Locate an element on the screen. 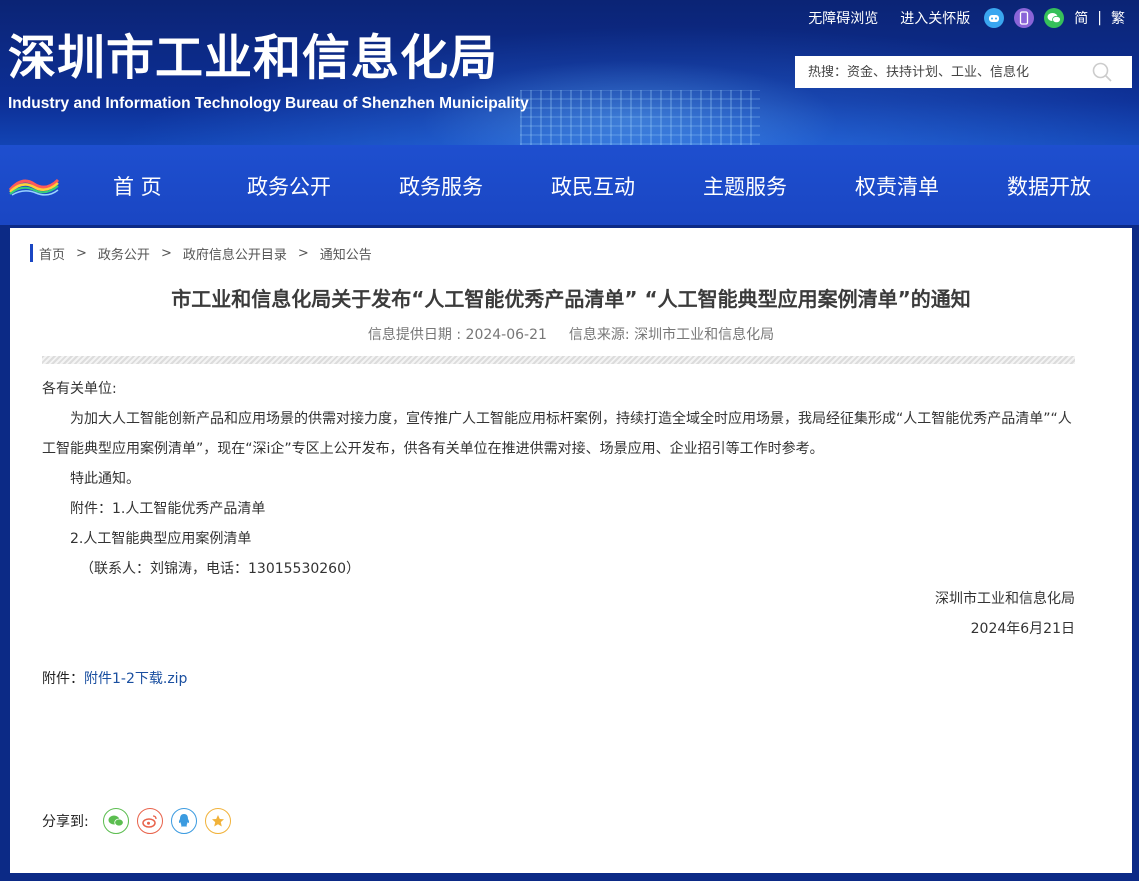  traditional-chinese-link: 繁 is located at coordinates (1118, 18).